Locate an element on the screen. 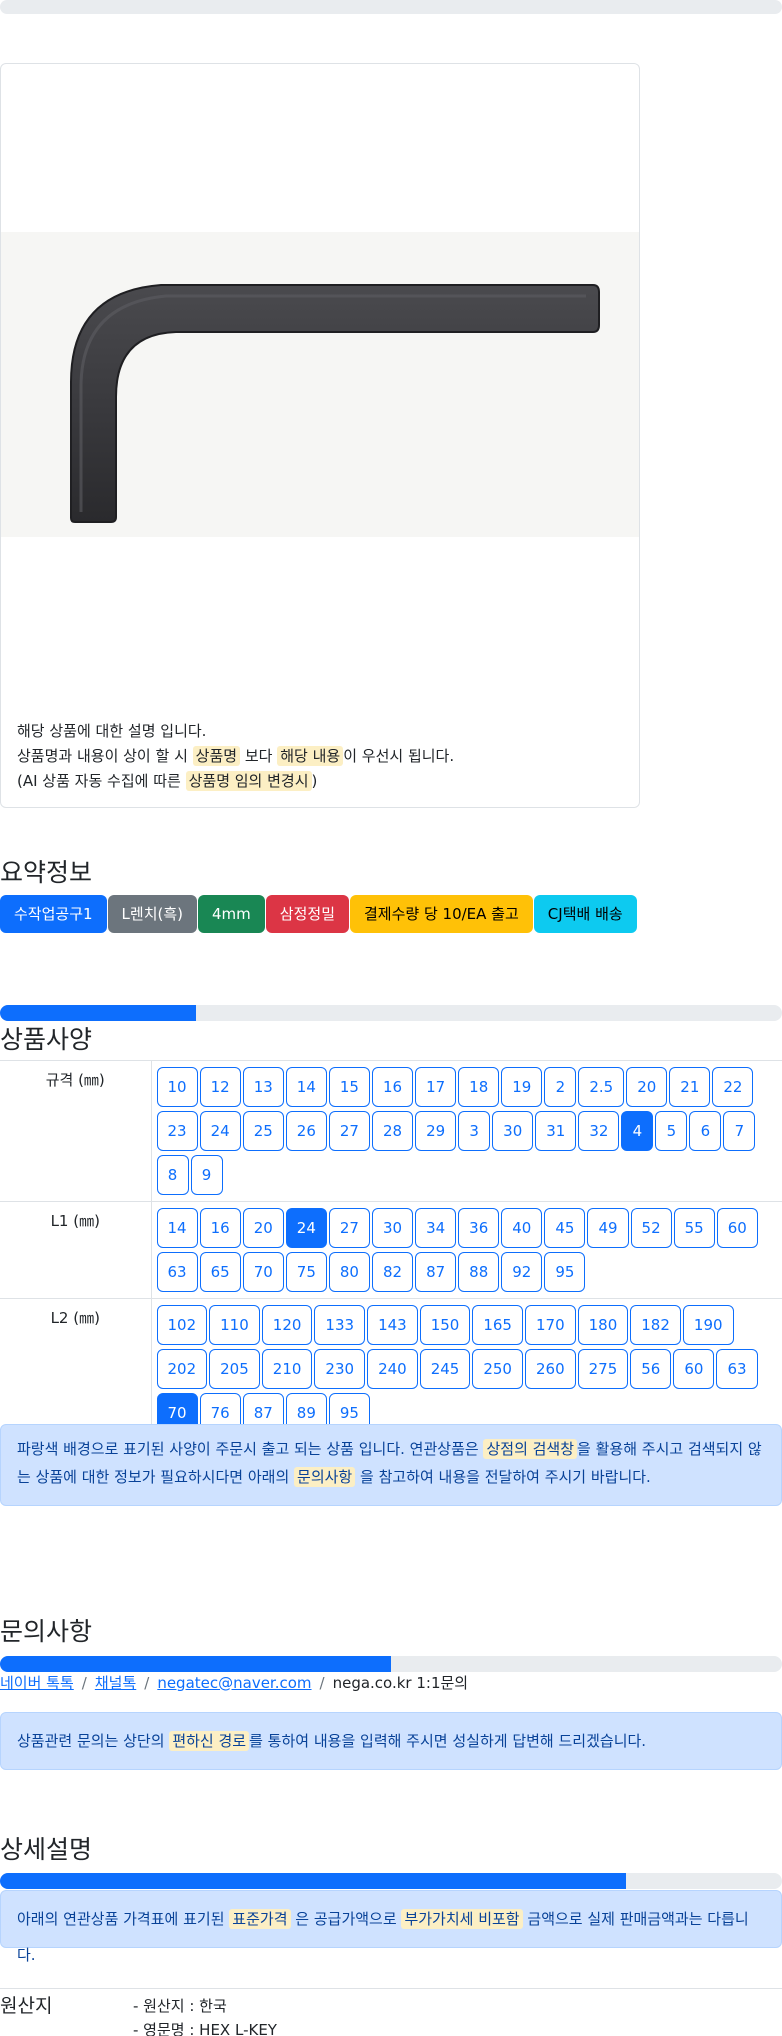 This screenshot has height=2036, width=782. spec-value-button: 230 is located at coordinates (340, 1369).